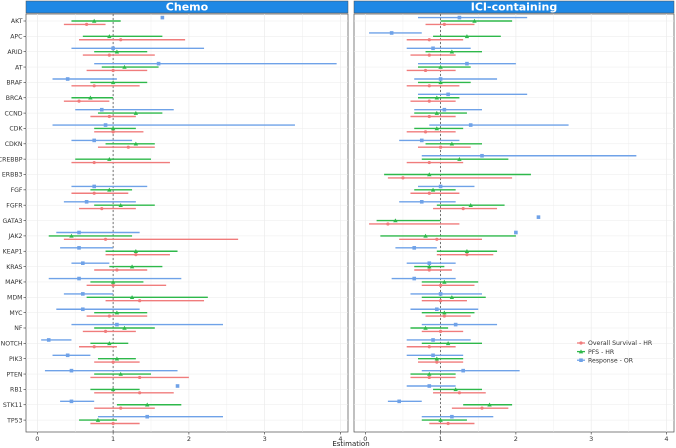 The height and width of the screenshot is (448, 676). I want to click on x-tick-label: 4, so click(666, 439).